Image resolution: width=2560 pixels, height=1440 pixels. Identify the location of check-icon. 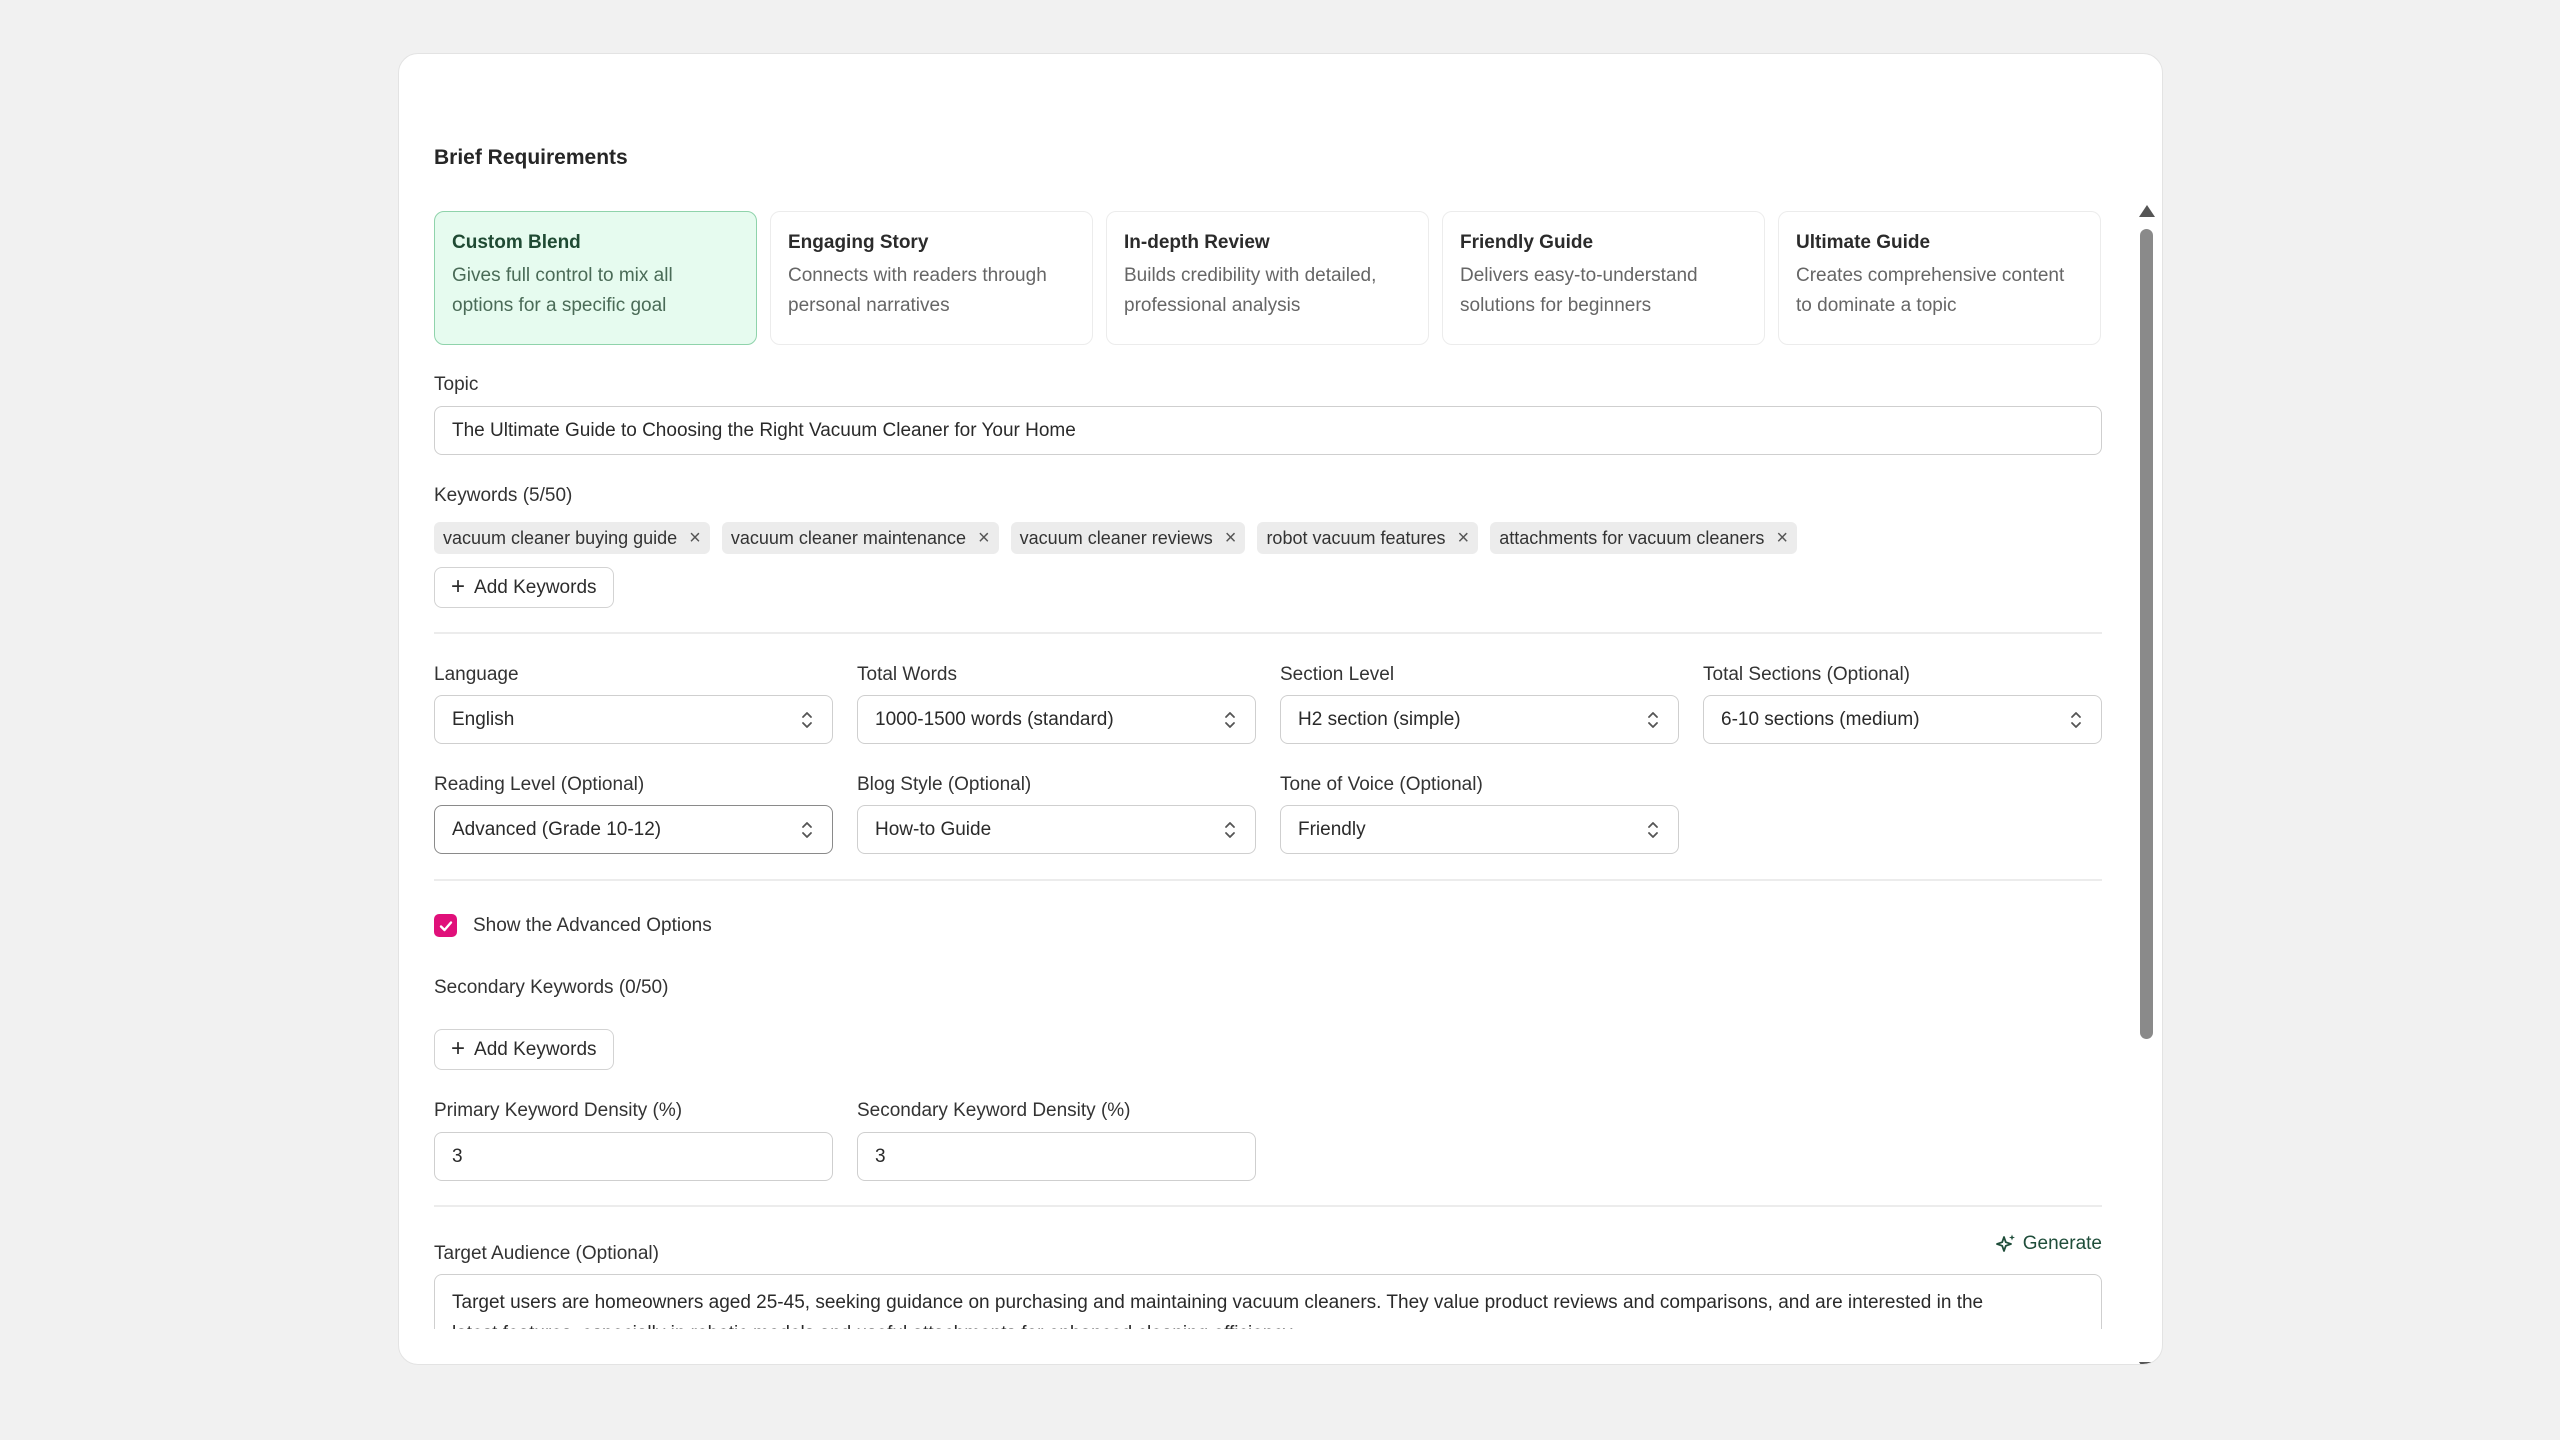
(445, 925).